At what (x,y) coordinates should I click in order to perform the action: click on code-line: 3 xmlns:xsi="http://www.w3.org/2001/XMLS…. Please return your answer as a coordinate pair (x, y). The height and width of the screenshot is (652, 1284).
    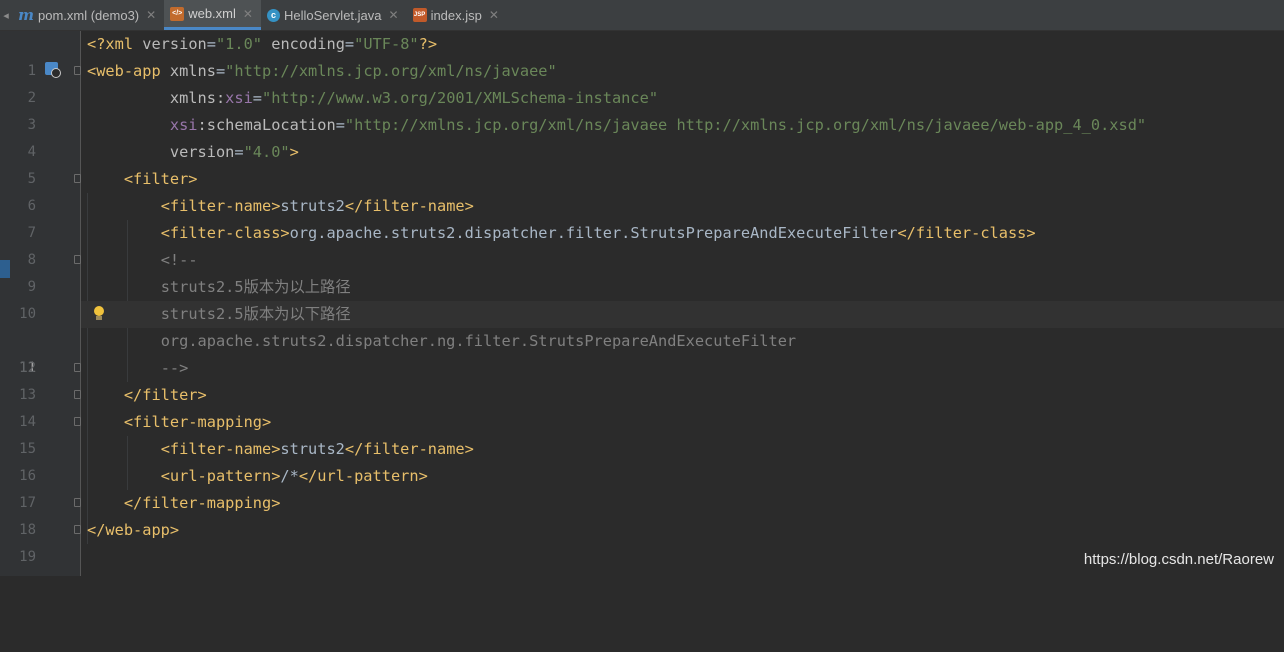
    Looking at the image, I should click on (642, 109).